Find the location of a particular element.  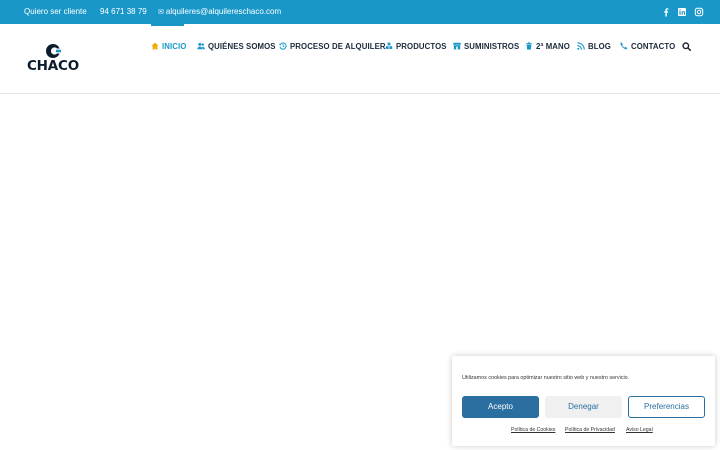

nav-item-suministros: SUMINISTROS is located at coordinates (486, 47).